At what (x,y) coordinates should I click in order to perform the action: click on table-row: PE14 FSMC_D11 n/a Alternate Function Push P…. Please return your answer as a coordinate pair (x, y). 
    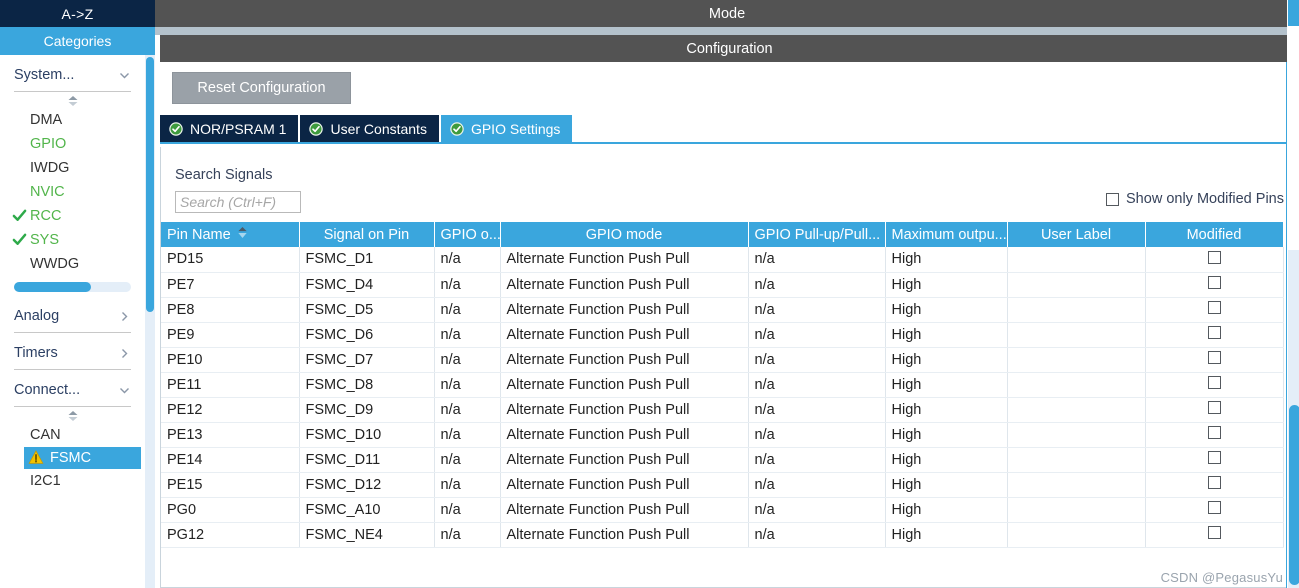
    Looking at the image, I should click on (722, 460).